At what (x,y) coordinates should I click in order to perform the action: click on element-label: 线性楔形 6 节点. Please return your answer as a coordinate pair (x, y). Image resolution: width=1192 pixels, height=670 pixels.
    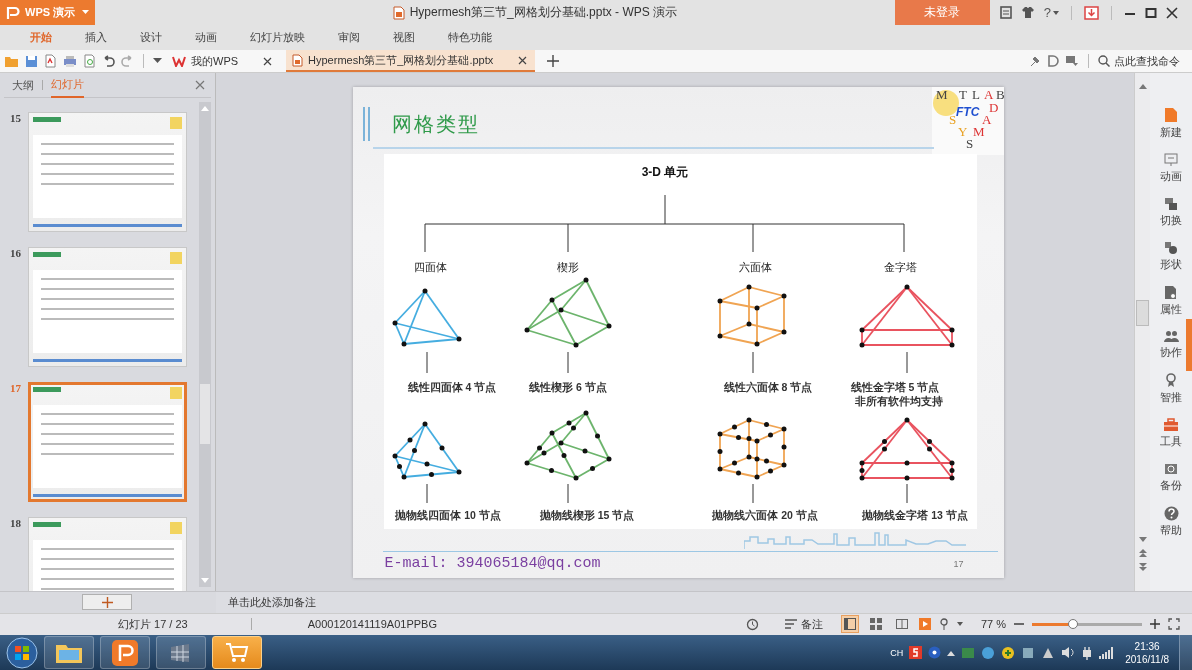
    Looking at the image, I should click on (567, 387).